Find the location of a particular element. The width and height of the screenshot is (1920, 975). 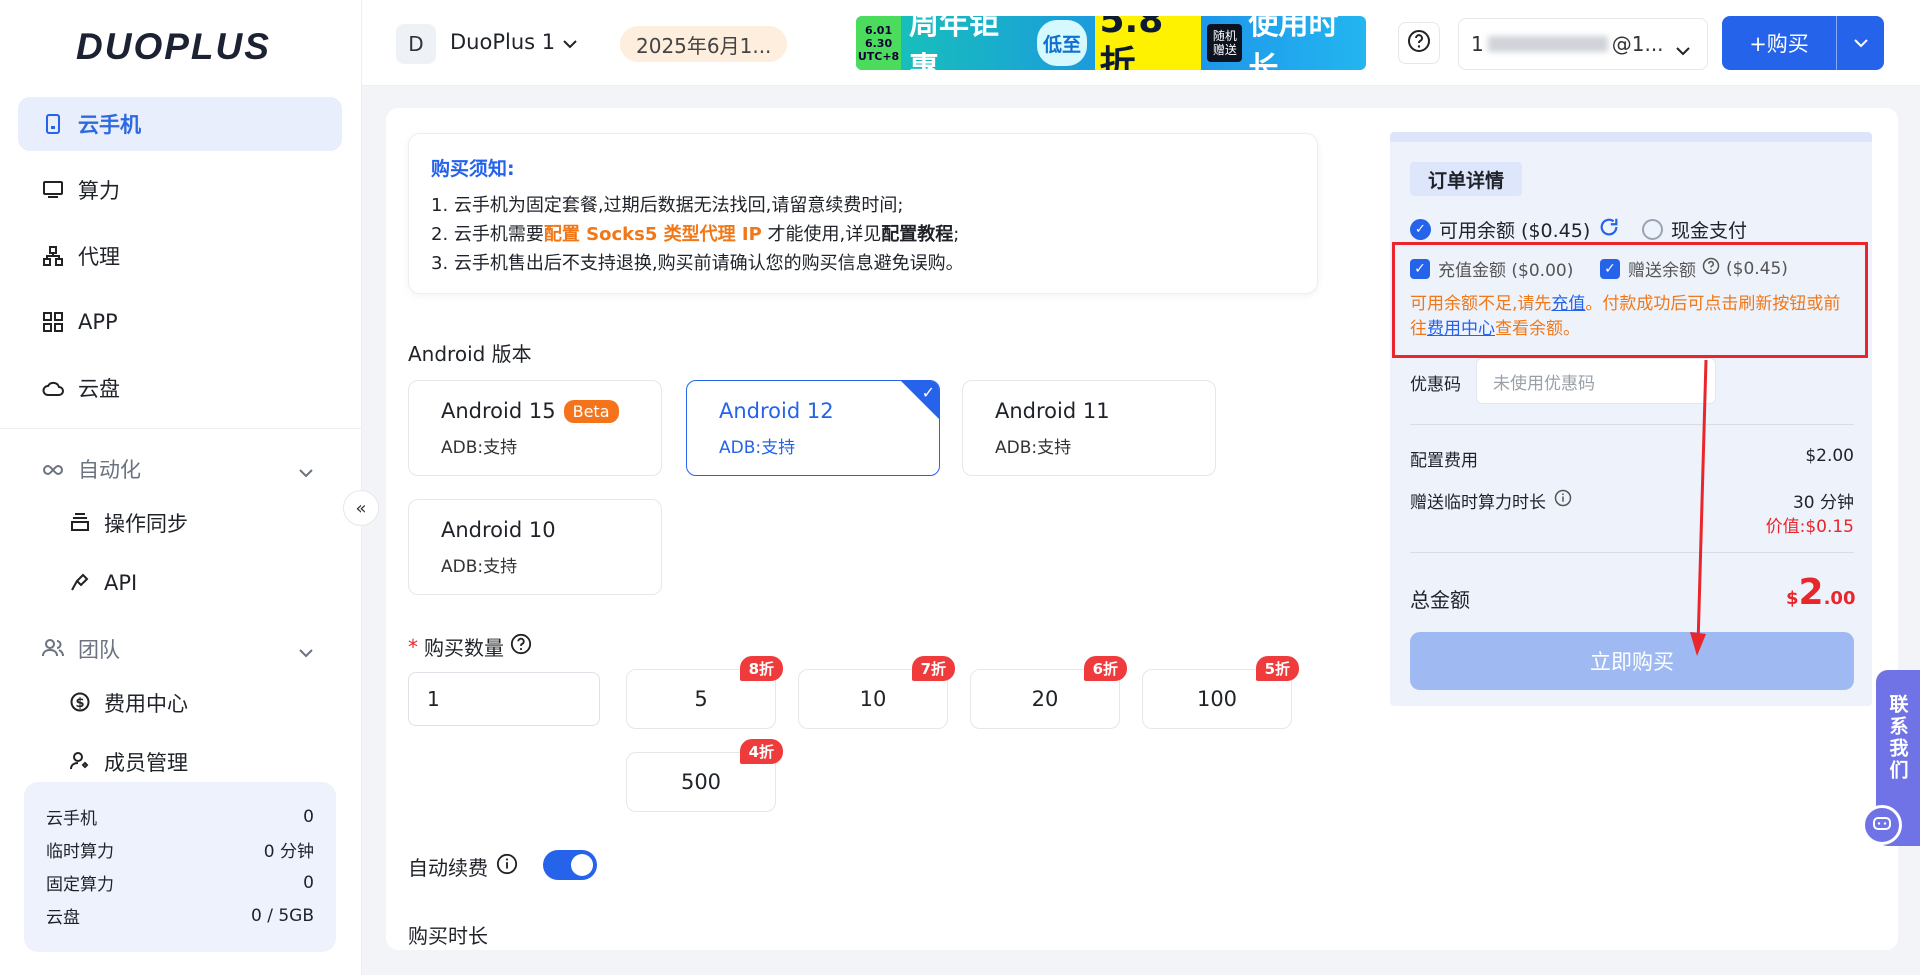

sidebar-group-team: 团队 is located at coordinates (180, 649).